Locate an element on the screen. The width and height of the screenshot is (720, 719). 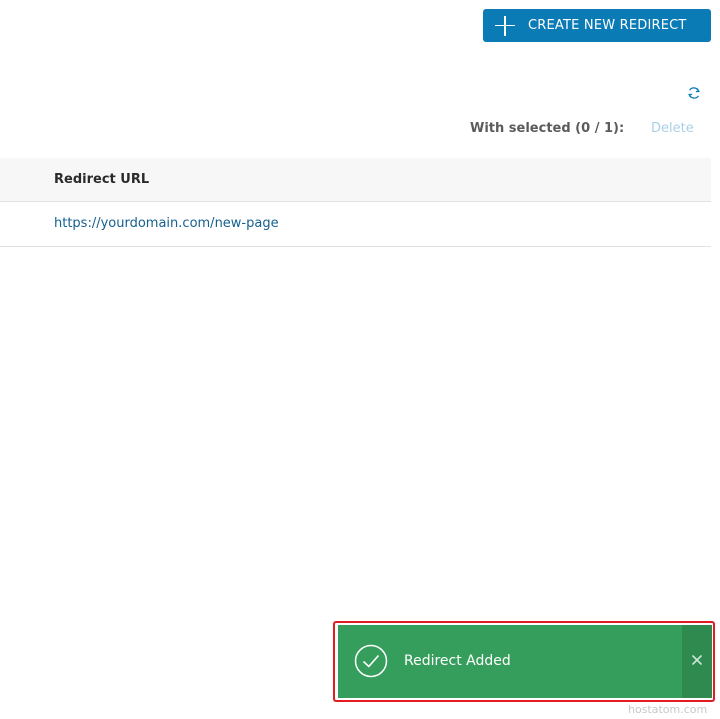
table-row: https://yourdomain.com/new-page is located at coordinates (355, 224).